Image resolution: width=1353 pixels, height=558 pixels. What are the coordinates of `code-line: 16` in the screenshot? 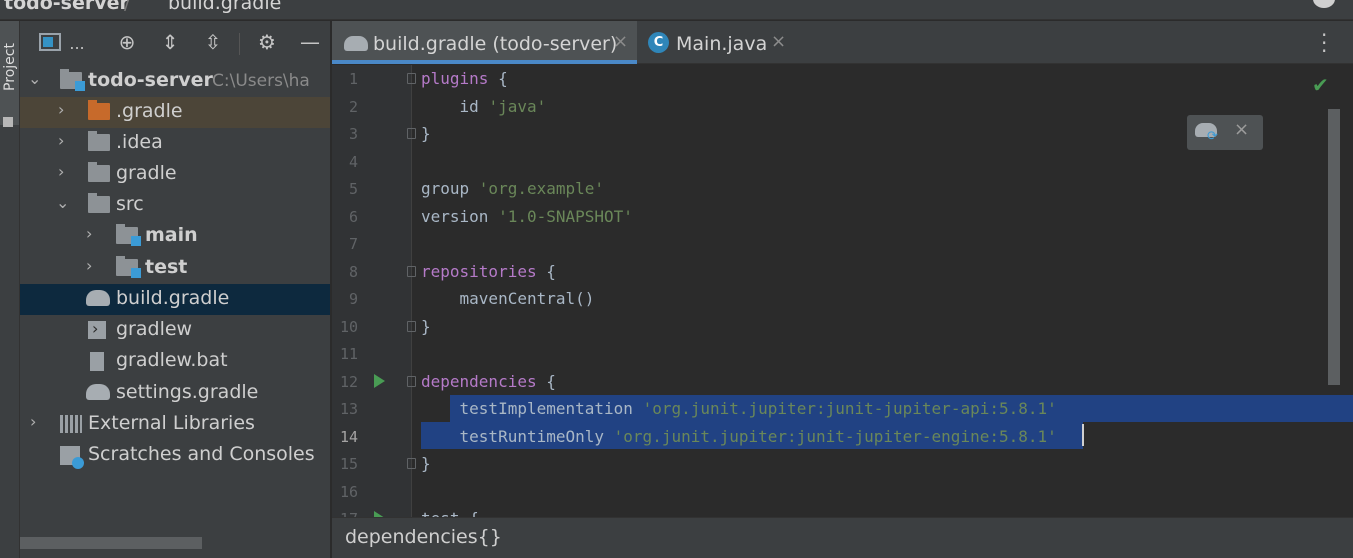 It's located at (842, 492).